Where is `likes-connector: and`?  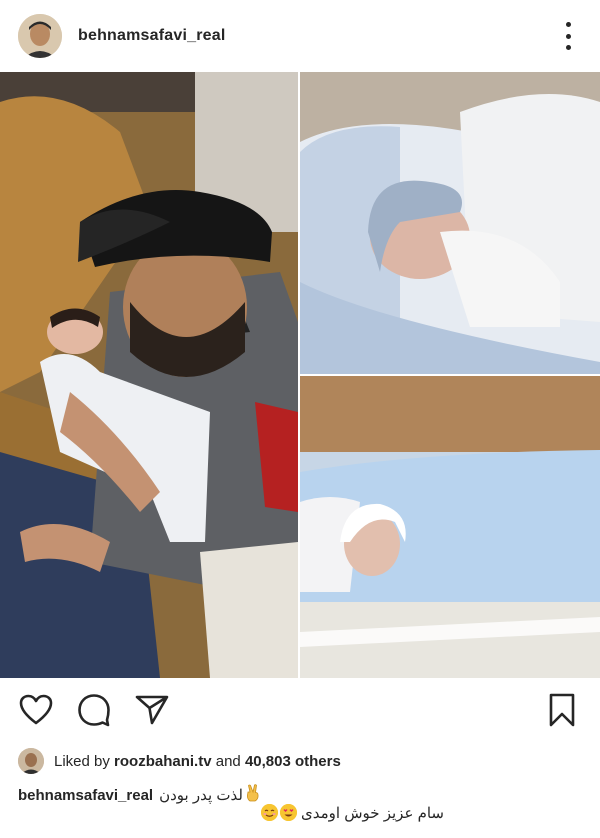
likes-connector: and is located at coordinates (228, 761).